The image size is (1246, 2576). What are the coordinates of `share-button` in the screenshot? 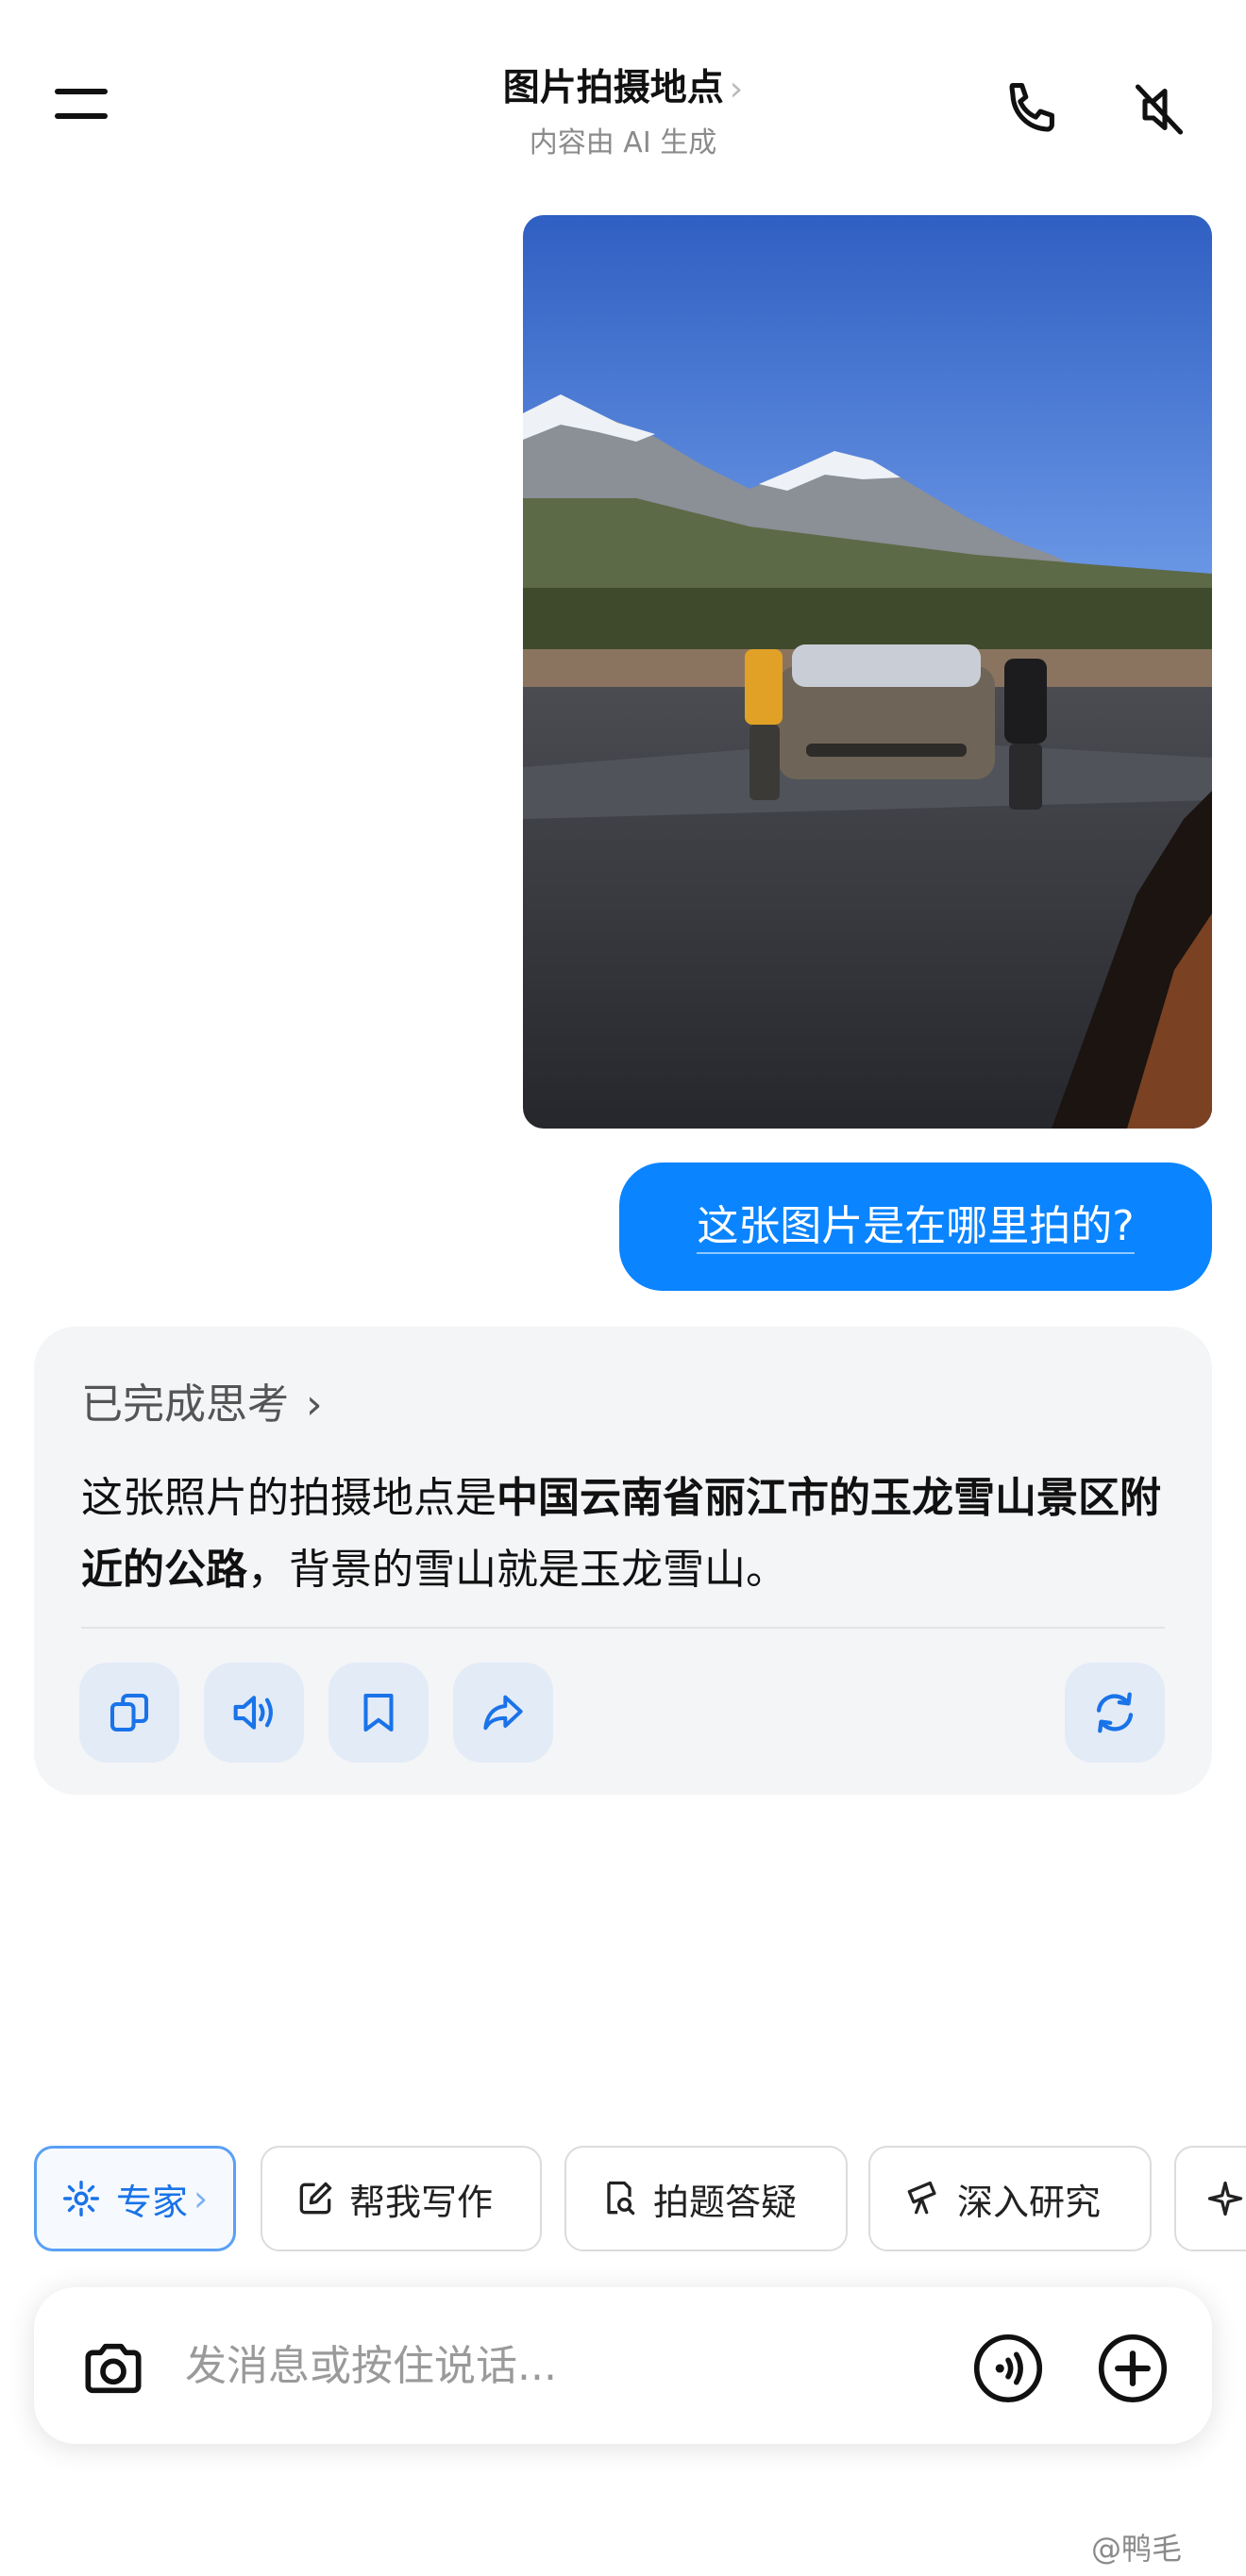 It's located at (503, 1713).